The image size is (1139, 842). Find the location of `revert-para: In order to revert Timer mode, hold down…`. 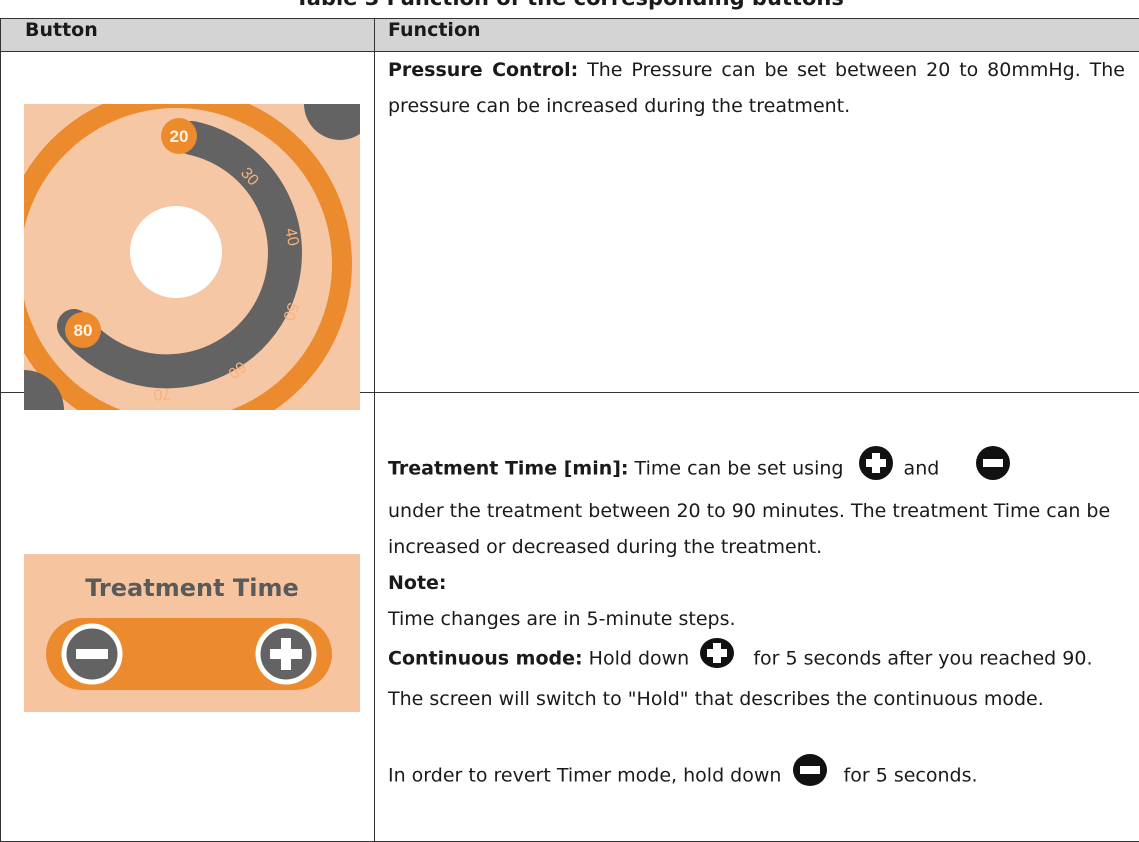

revert-para: In order to revert Timer mode, hold down… is located at coordinates (756, 776).